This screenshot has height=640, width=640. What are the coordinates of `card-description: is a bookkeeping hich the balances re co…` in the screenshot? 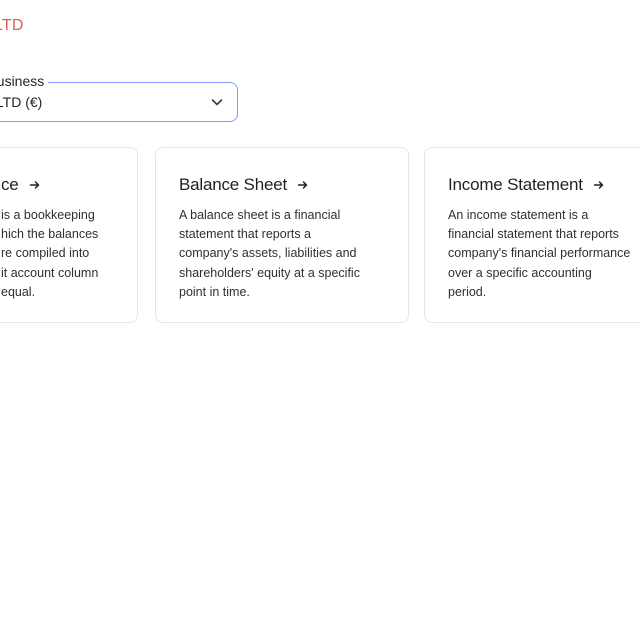 It's located at (50, 253).